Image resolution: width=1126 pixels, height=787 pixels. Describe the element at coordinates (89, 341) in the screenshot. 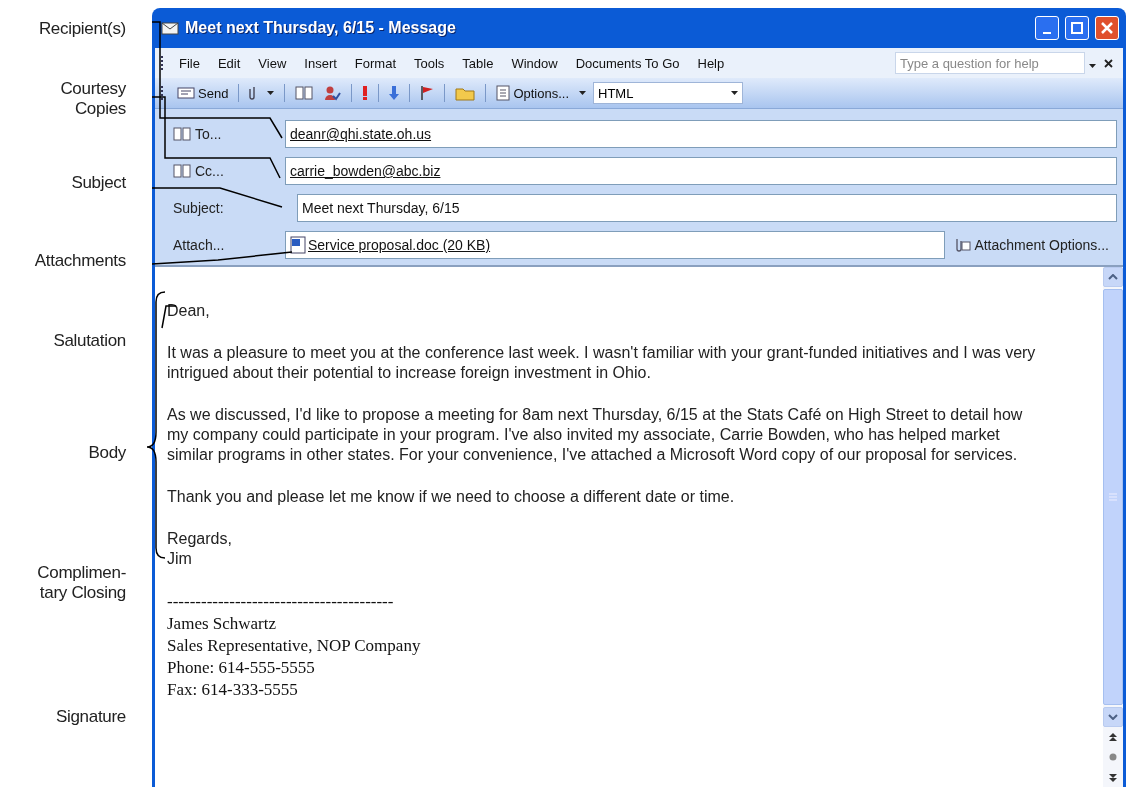

I see `annotation-label: Salutation` at that location.